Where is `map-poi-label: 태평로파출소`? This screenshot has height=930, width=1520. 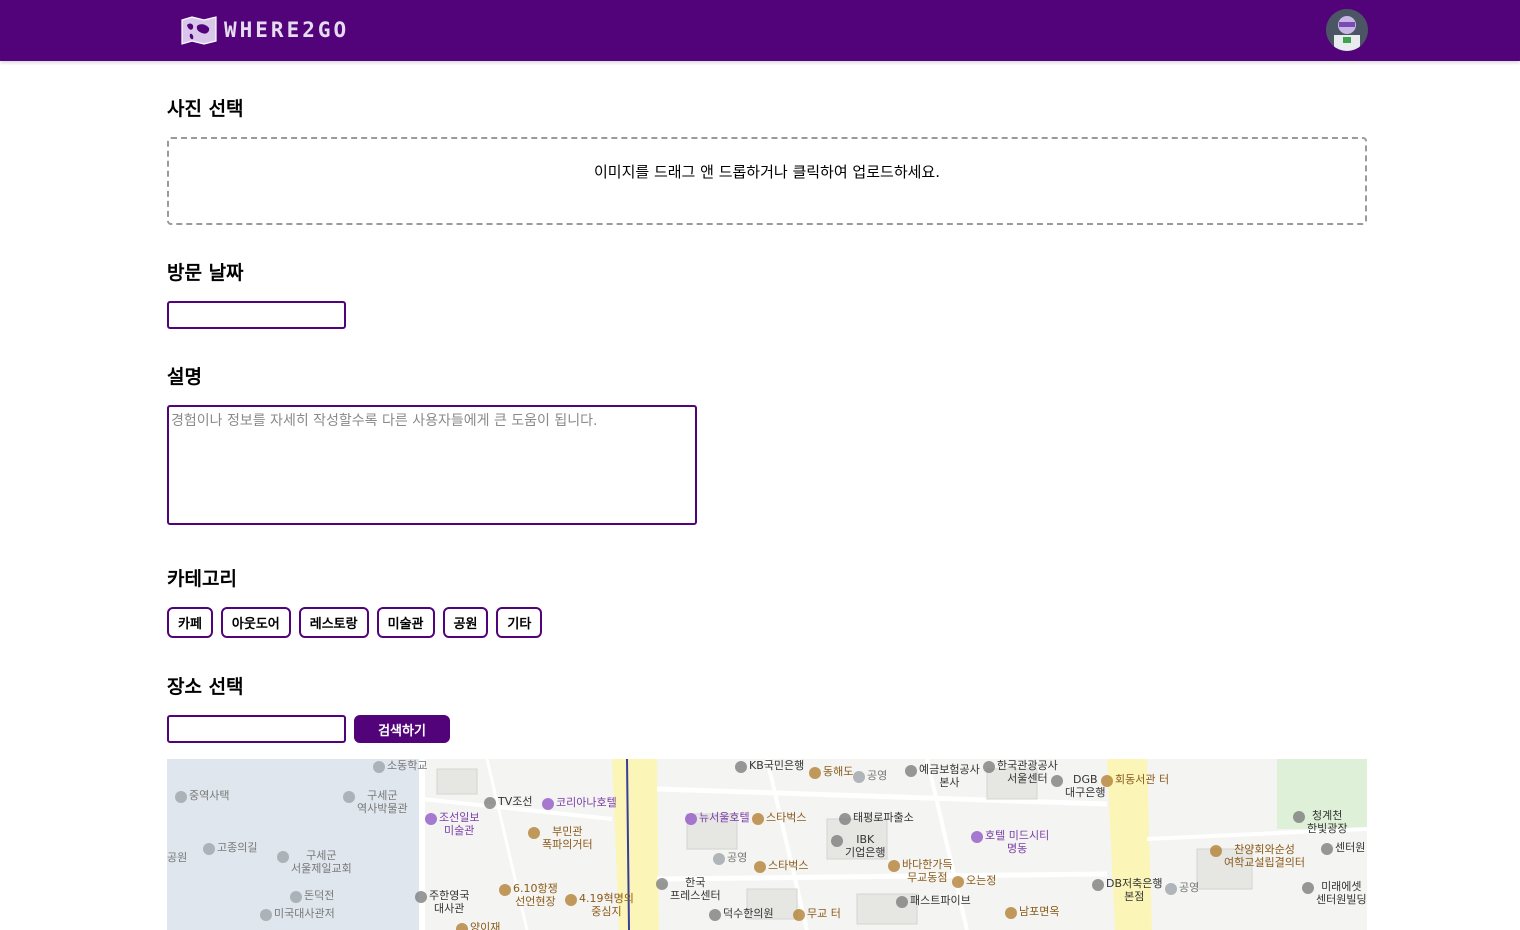
map-poi-label: 태평로파출소 is located at coordinates (883, 817).